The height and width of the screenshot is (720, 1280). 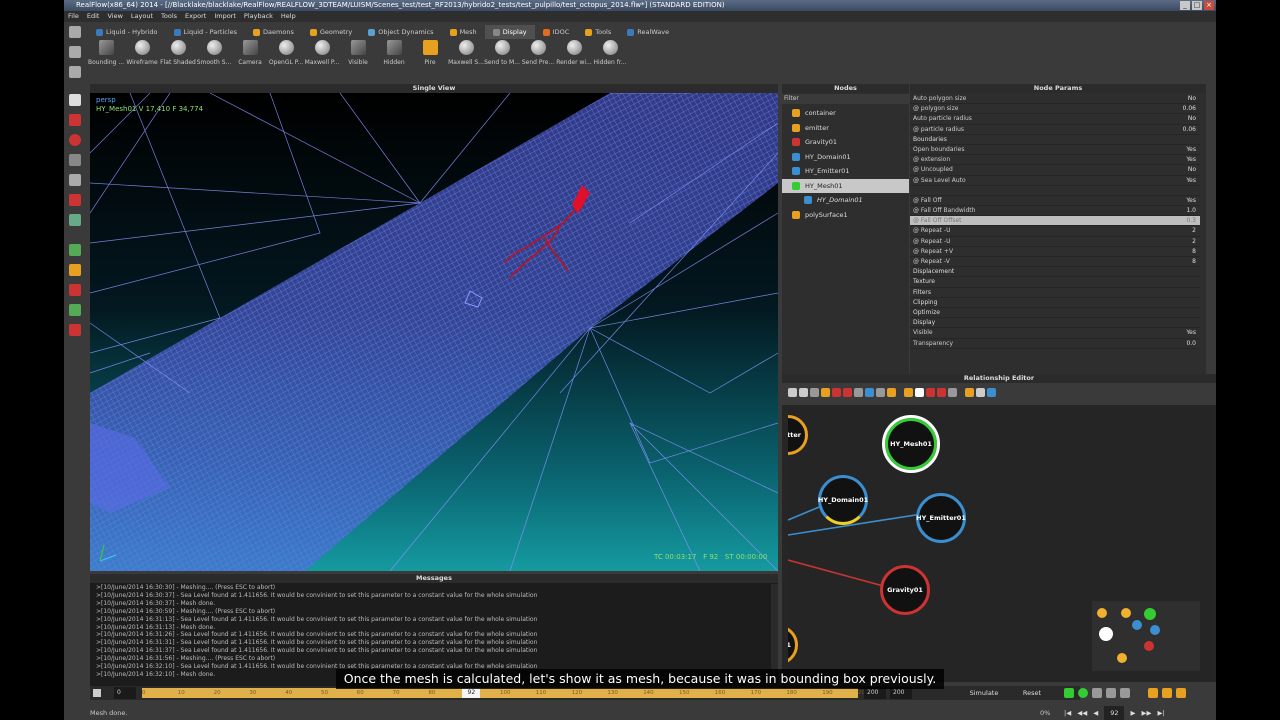 What do you see at coordinates (952, 392) in the screenshot?
I see `relation-tool-14-icon` at bounding box center [952, 392].